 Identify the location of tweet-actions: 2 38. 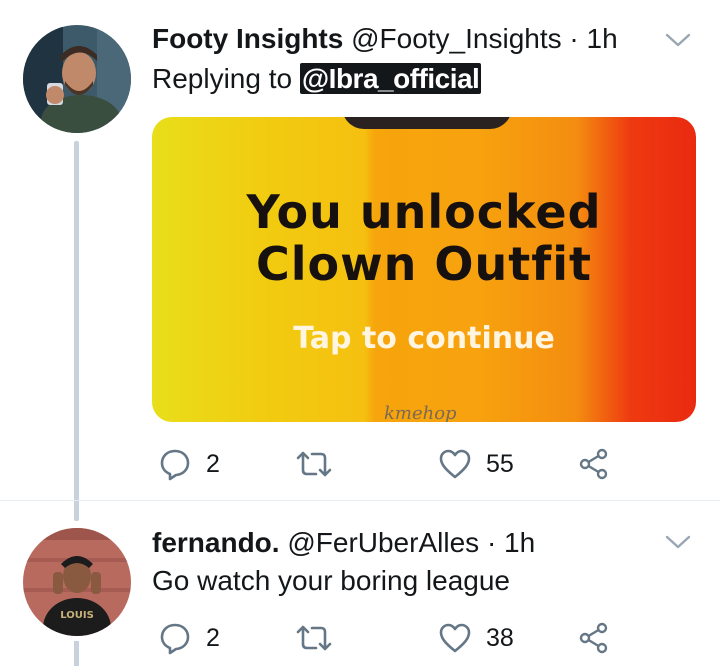
(387, 638).